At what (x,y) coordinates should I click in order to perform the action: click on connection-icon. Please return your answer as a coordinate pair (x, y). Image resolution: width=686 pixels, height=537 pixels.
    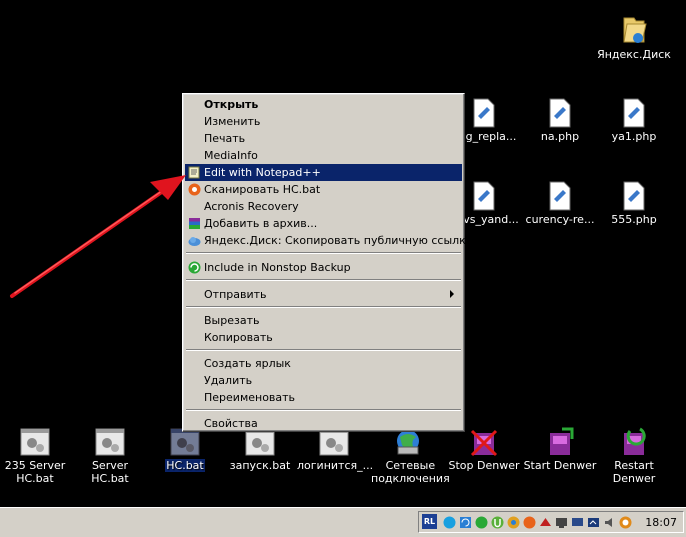
    Looking at the image, I should click on (593, 522).